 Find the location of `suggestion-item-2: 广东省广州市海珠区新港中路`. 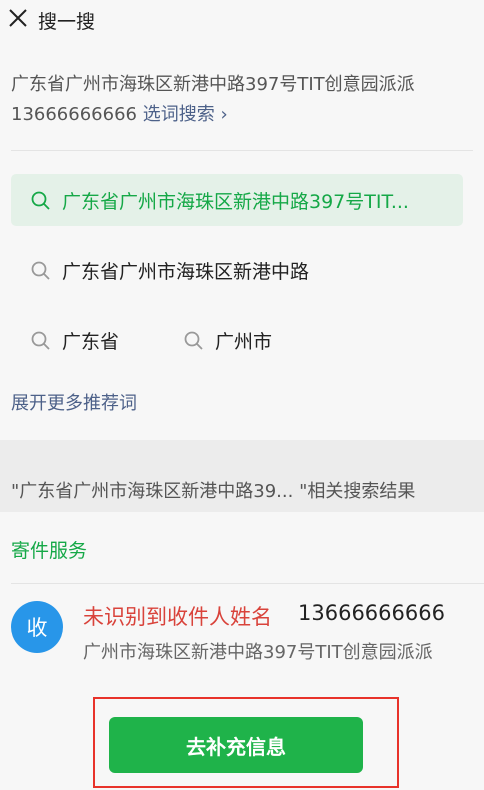

suggestion-item-2: 广东省广州市海珠区新港中路 is located at coordinates (169, 270).